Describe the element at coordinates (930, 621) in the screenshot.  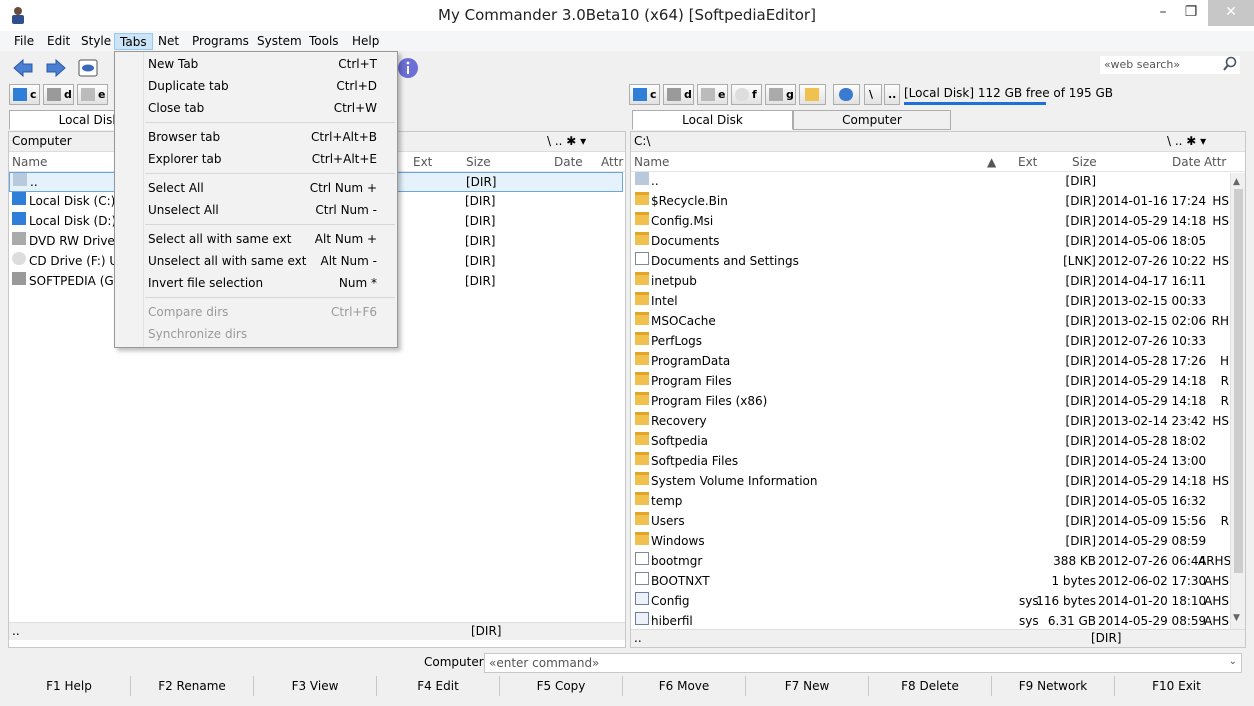
I see `list-item: hiberfil sys 6.31 GB 2014-05-29 08:59 AHS` at that location.